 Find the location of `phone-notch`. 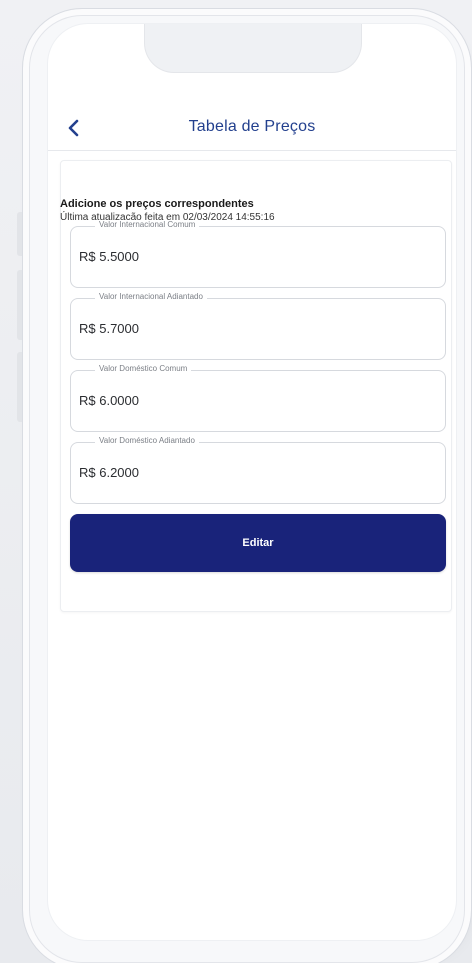

phone-notch is located at coordinates (253, 48).